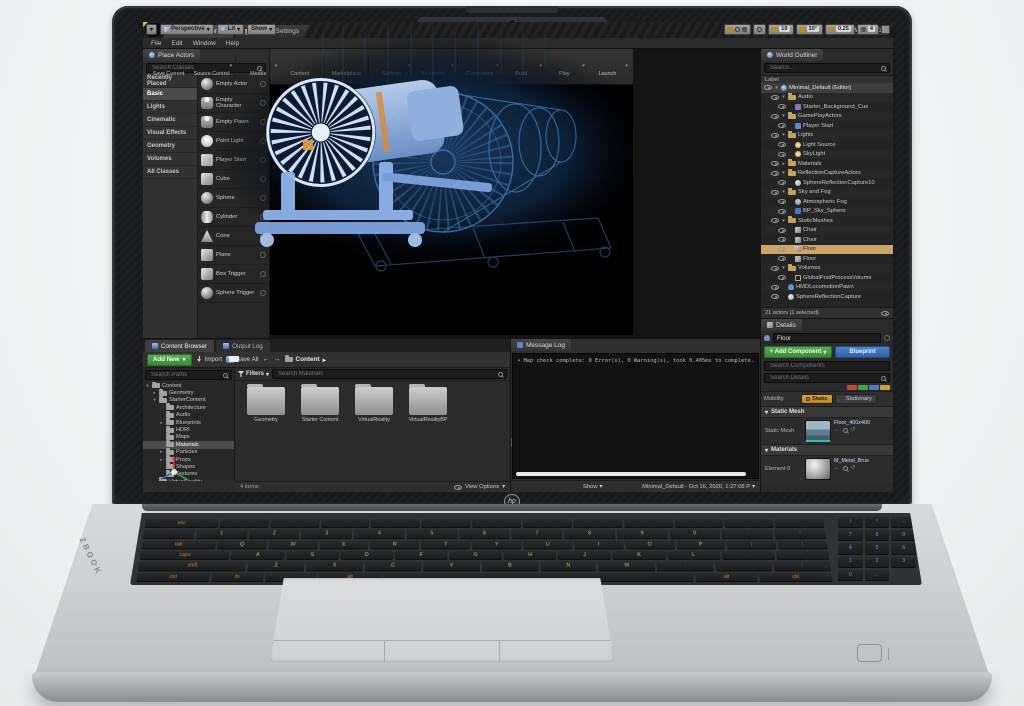 The width and height of the screenshot is (1024, 706). What do you see at coordinates (497, 545) in the screenshot?
I see `key-Y: Y` at bounding box center [497, 545].